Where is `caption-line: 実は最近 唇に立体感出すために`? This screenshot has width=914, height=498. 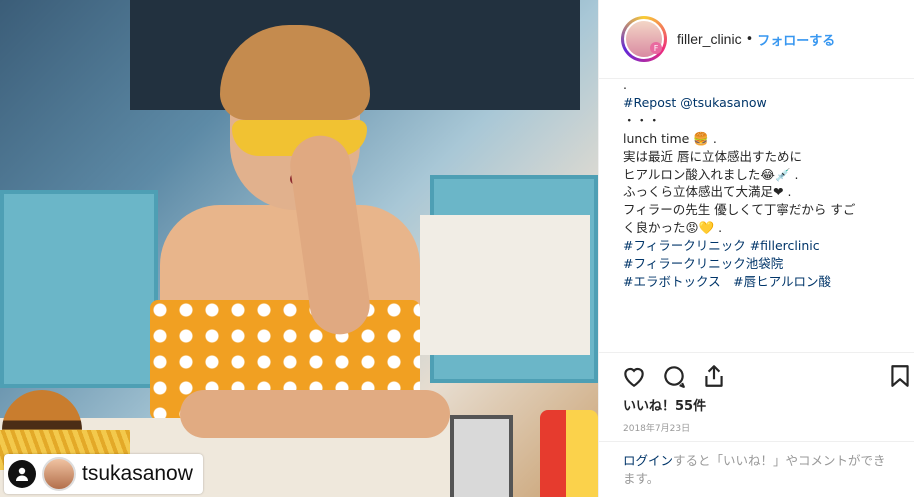 caption-line: 実は最近 唇に立体感出すために is located at coordinates (712, 156).